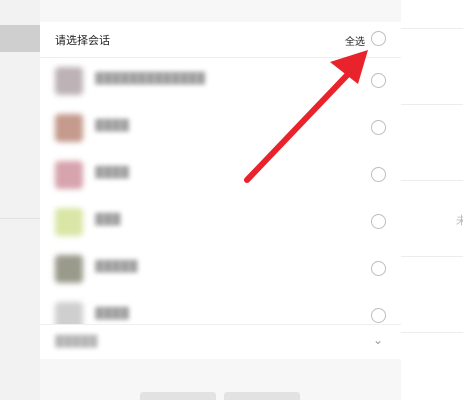 This screenshot has width=463, height=400. What do you see at coordinates (220, 40) in the screenshot?
I see `dialog-header: 请选择会话 全选` at bounding box center [220, 40].